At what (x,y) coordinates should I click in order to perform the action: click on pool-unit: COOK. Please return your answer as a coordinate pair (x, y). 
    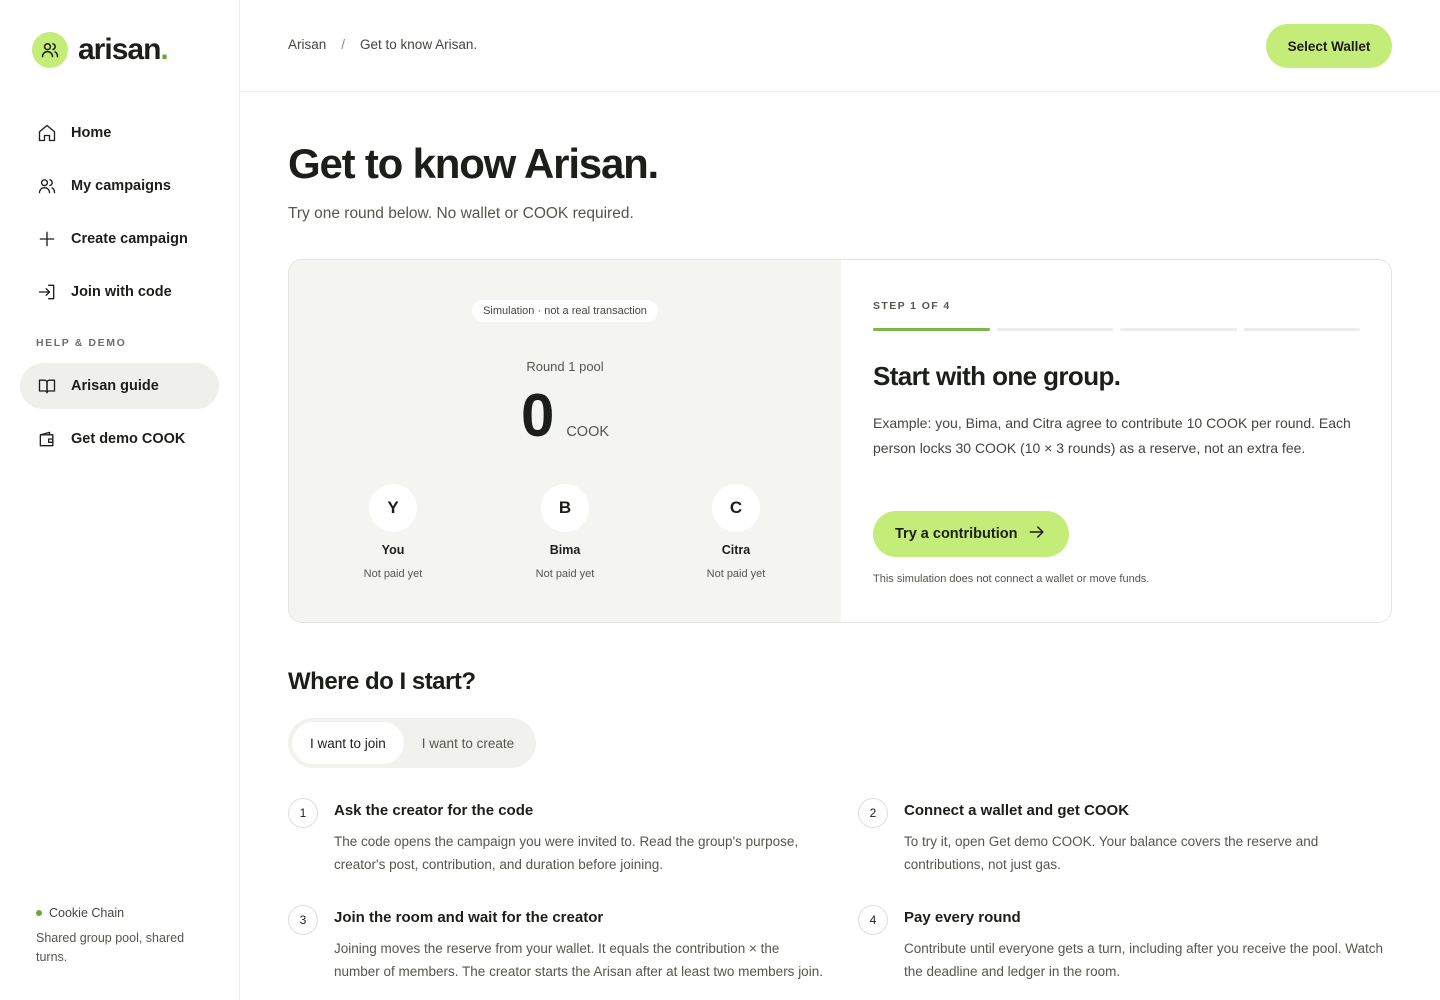
    Looking at the image, I should click on (588, 432).